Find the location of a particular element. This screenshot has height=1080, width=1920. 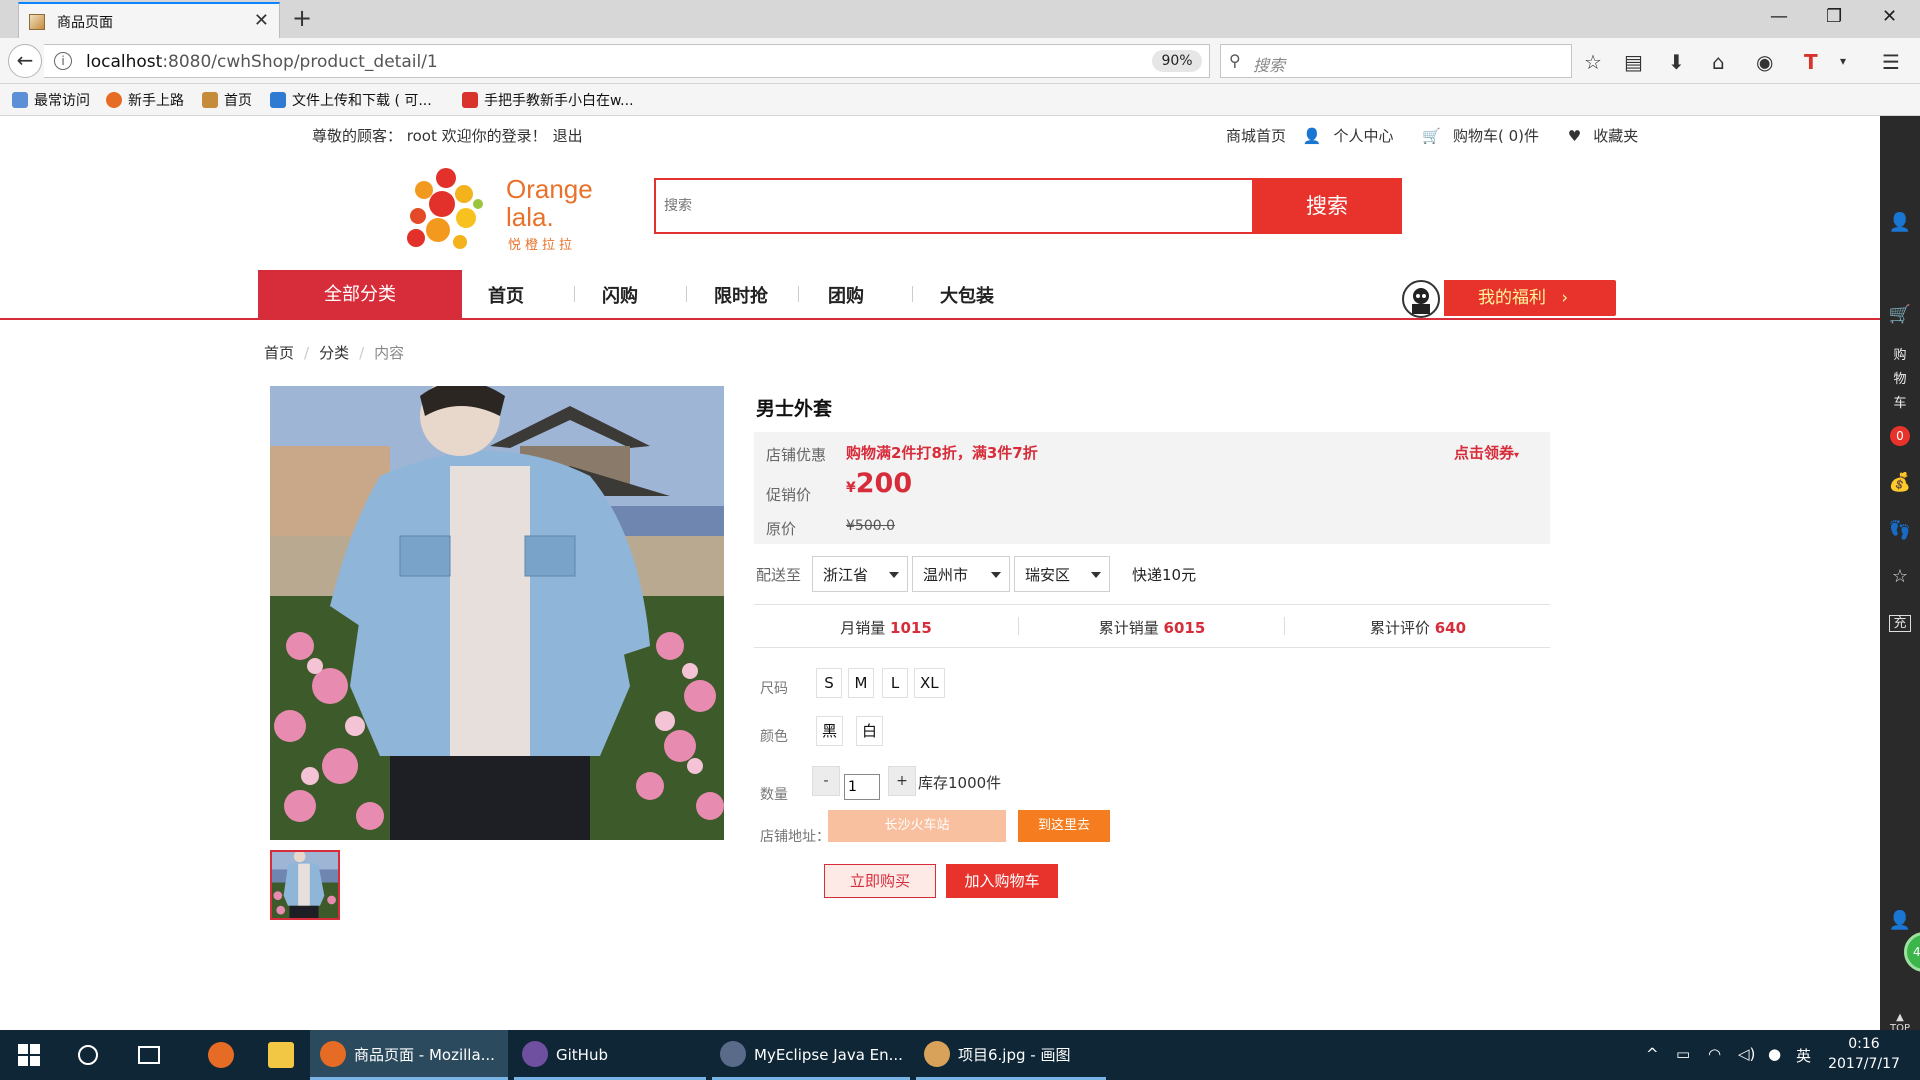

restore-icon: ❐ is located at coordinates (1834, 16).